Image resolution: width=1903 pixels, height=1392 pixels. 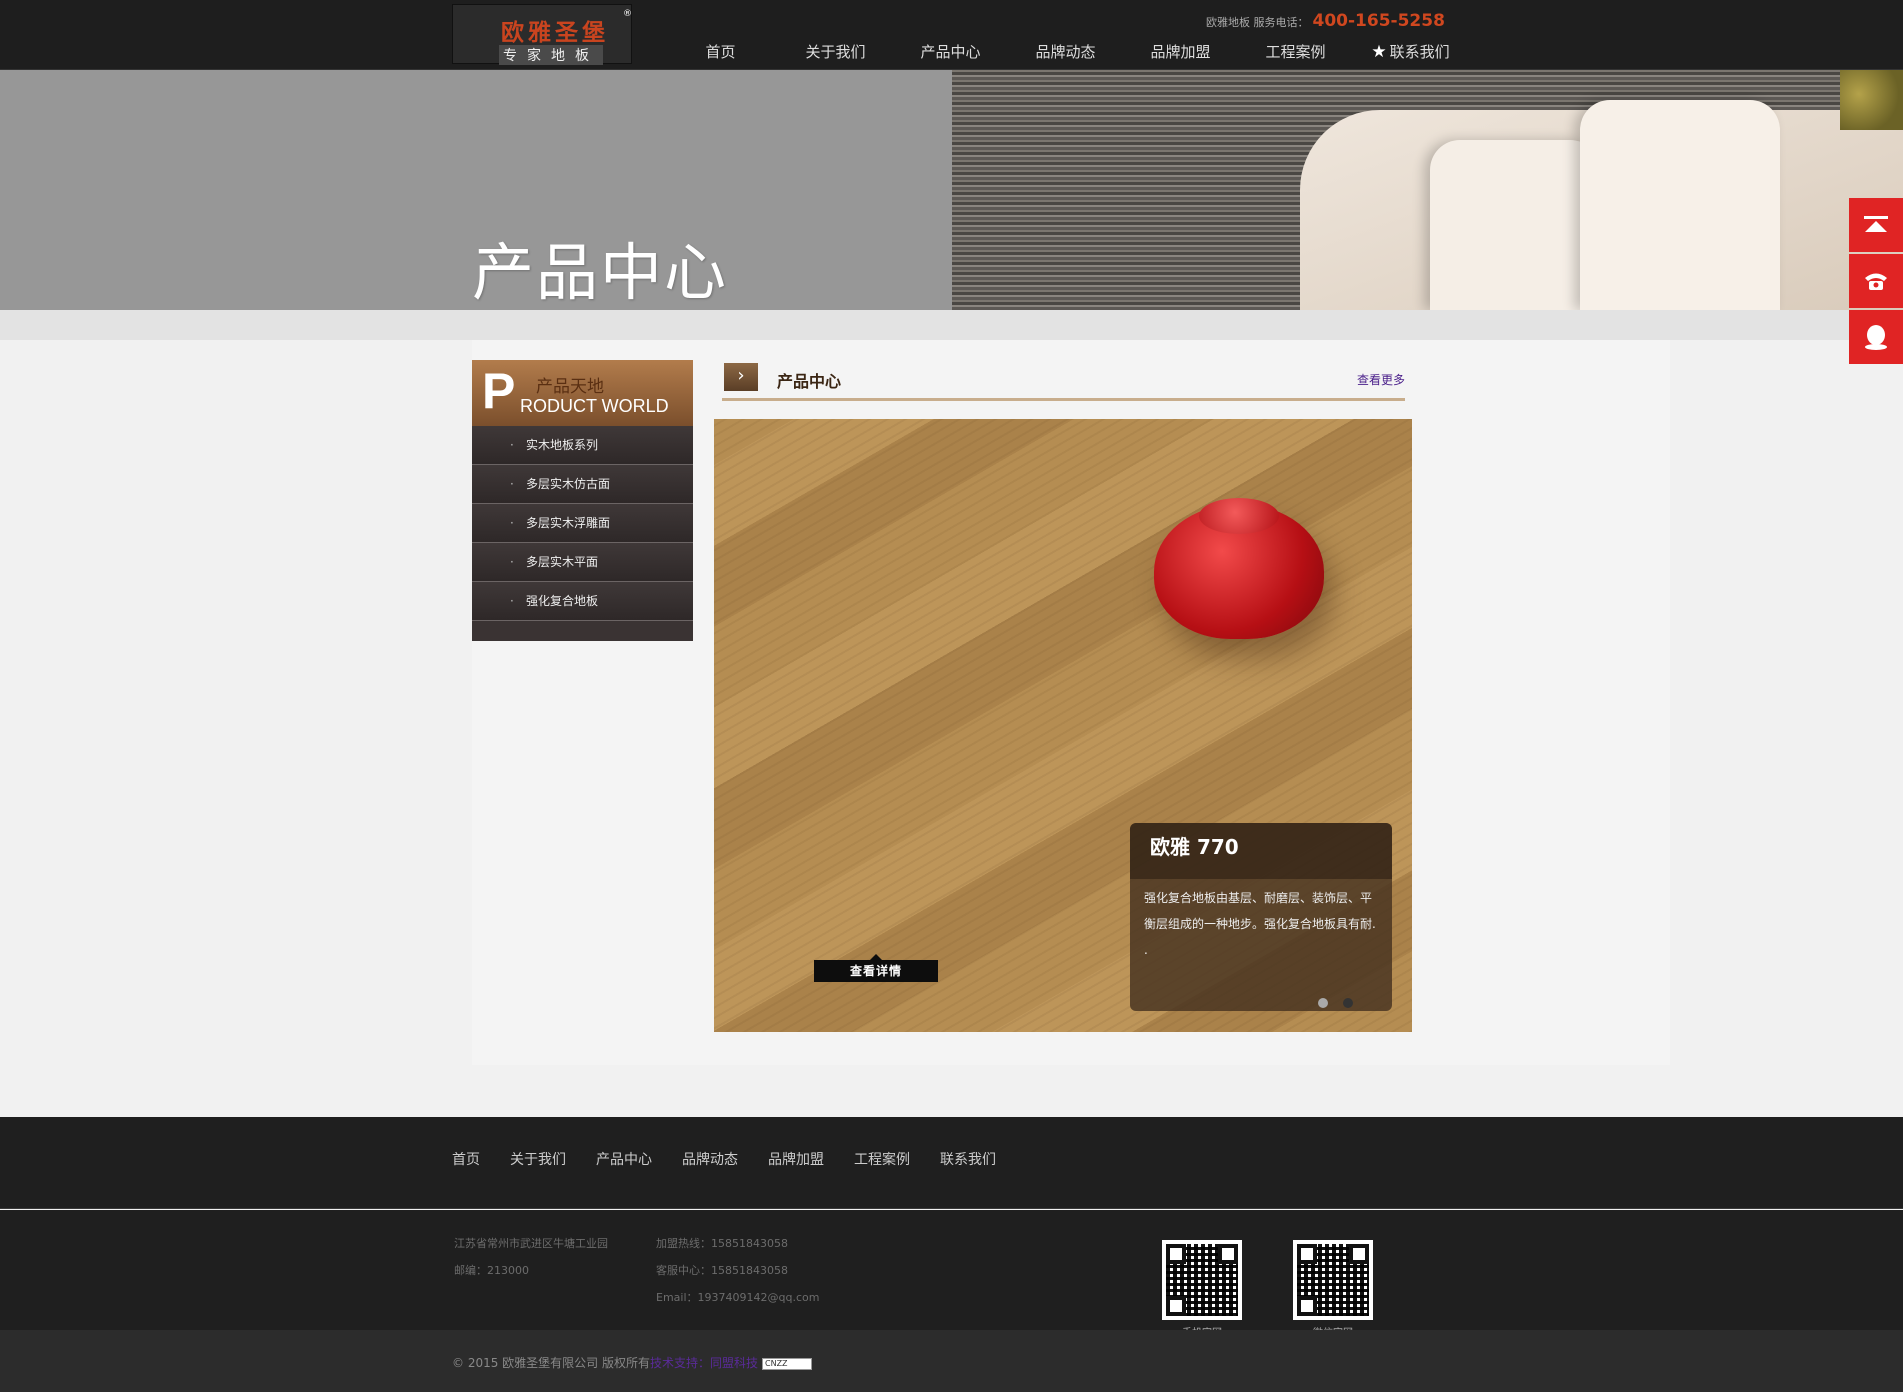 I want to click on side-tools, so click(x=1876, y=282).